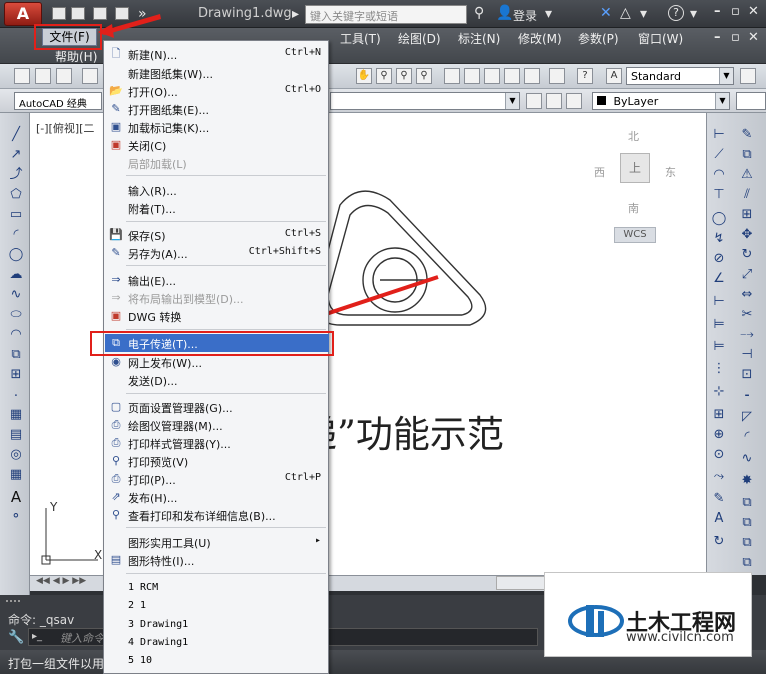  Describe the element at coordinates (680, 76) in the screenshot. I see `text-style-select: Standard ▼` at that location.